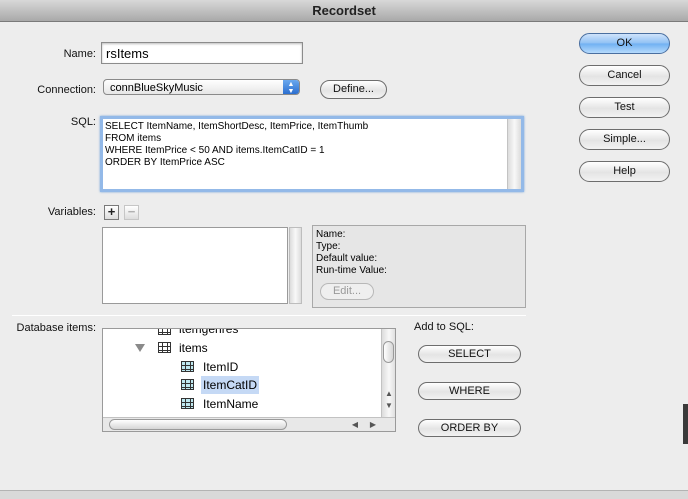 The width and height of the screenshot is (688, 499). What do you see at coordinates (388, 352) in the screenshot?
I see `tree-vertical-scroll-thumb` at bounding box center [388, 352].